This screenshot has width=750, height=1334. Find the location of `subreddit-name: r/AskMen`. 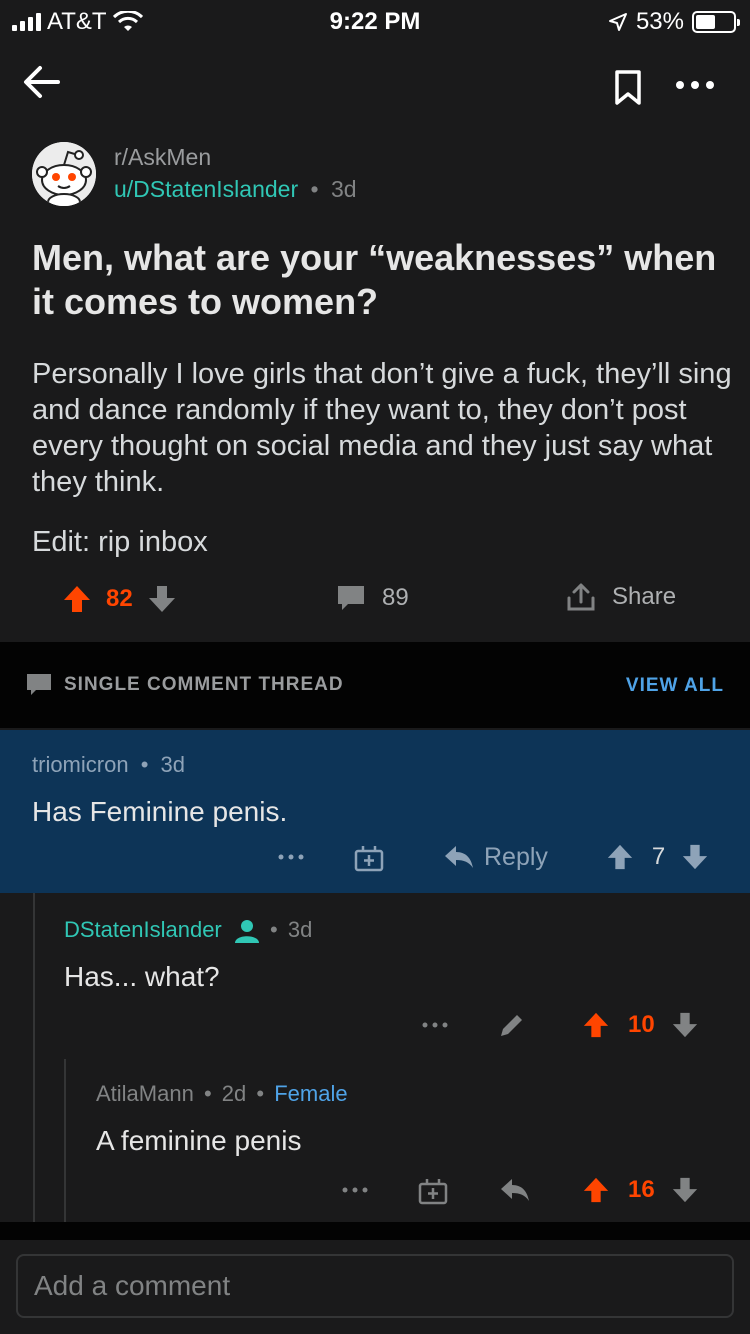

subreddit-name: r/AskMen is located at coordinates (162, 157).